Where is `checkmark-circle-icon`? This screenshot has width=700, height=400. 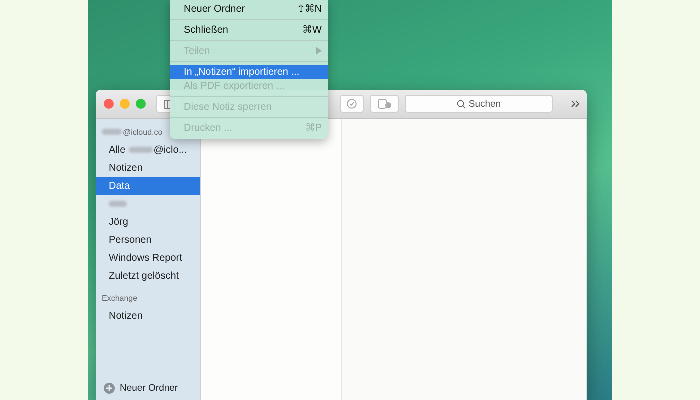
checkmark-circle-icon is located at coordinates (352, 104).